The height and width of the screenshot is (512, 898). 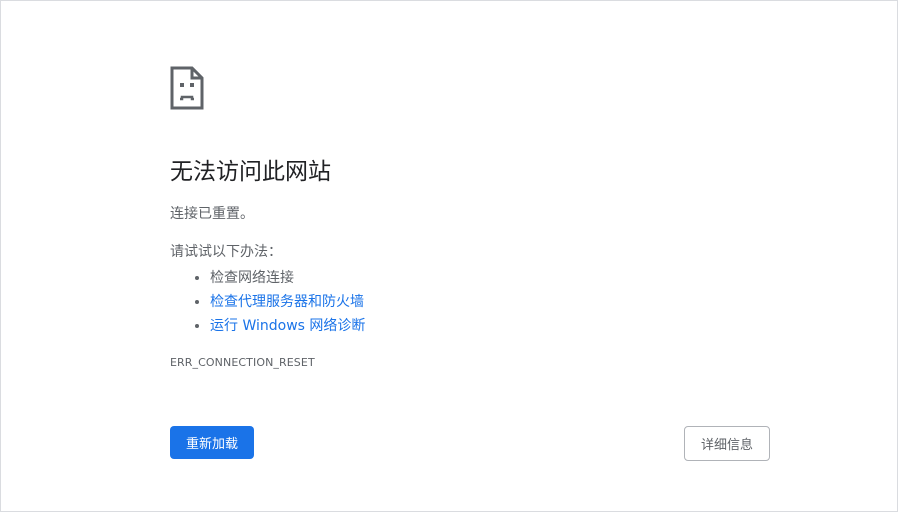 What do you see at coordinates (226, 252) in the screenshot?
I see `suggestions-heading: 请试试以下办法：` at bounding box center [226, 252].